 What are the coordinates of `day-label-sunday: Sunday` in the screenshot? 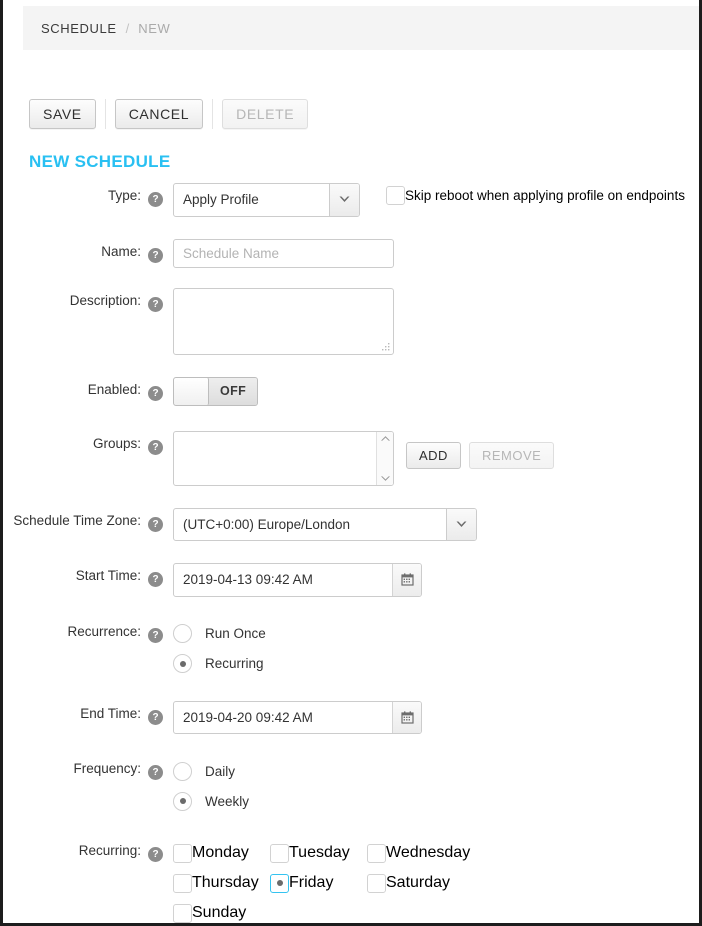 It's located at (219, 913).